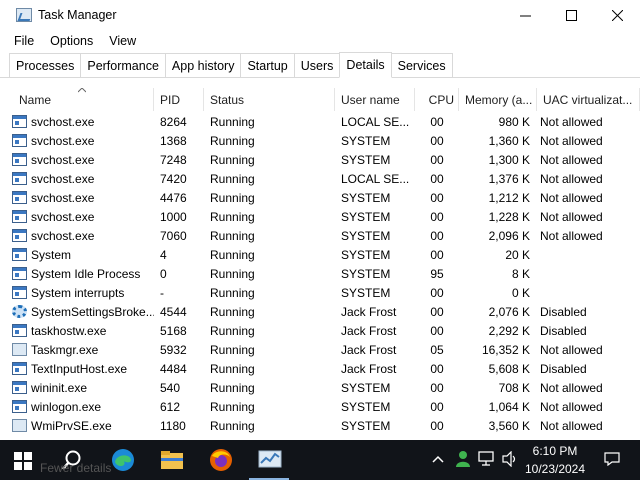 The image size is (640, 480). Describe the element at coordinates (509, 368) in the screenshot. I see `process-memory: 5,608 K` at that location.